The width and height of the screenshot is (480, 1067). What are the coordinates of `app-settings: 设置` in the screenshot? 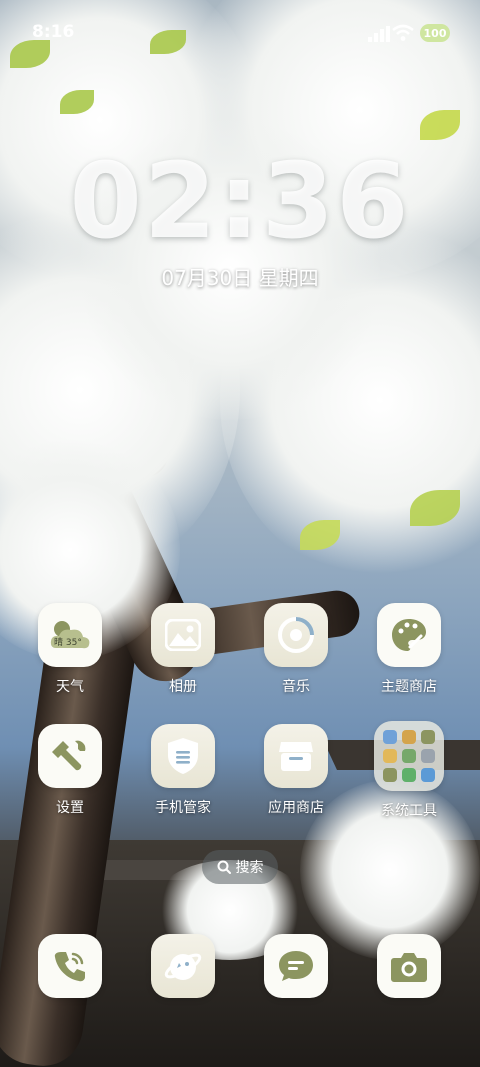 It's located at (70, 770).